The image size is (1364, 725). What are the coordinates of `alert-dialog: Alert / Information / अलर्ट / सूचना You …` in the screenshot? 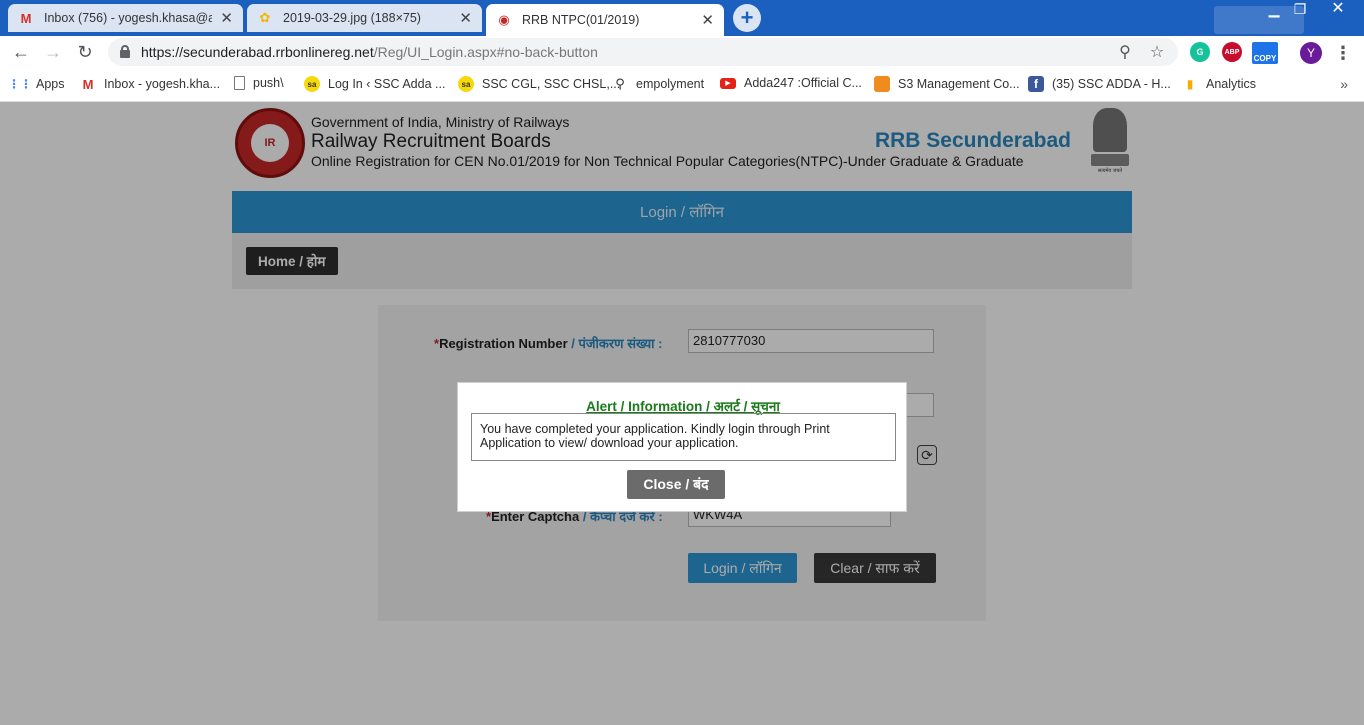 It's located at (682, 447).